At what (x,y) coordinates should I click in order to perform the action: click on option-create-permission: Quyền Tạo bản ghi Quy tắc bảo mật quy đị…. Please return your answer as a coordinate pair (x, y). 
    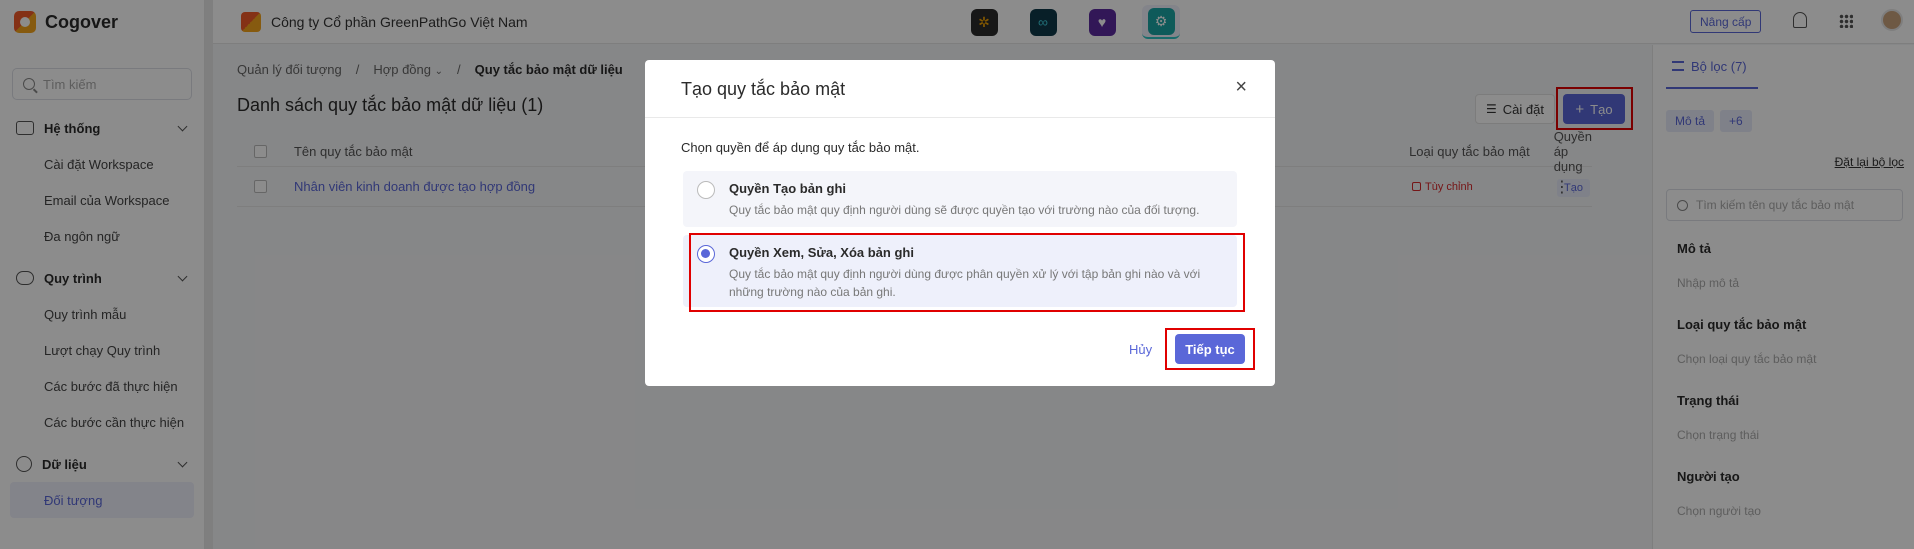
    Looking at the image, I should click on (960, 199).